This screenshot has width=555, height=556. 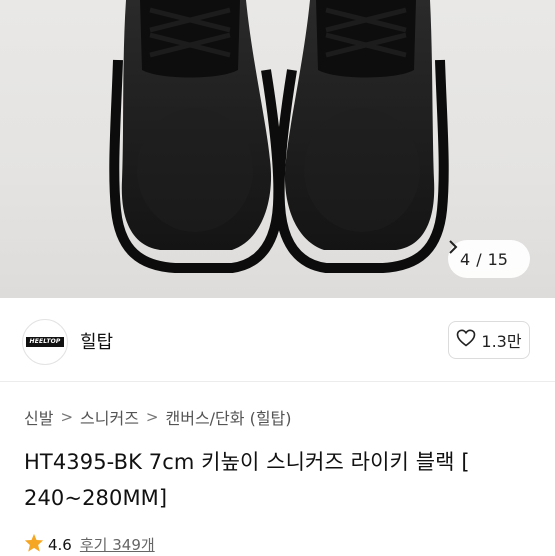 I want to click on breadcrumb-item-canvas: 캔버스/단화 (힐탑), so click(x=229, y=417).